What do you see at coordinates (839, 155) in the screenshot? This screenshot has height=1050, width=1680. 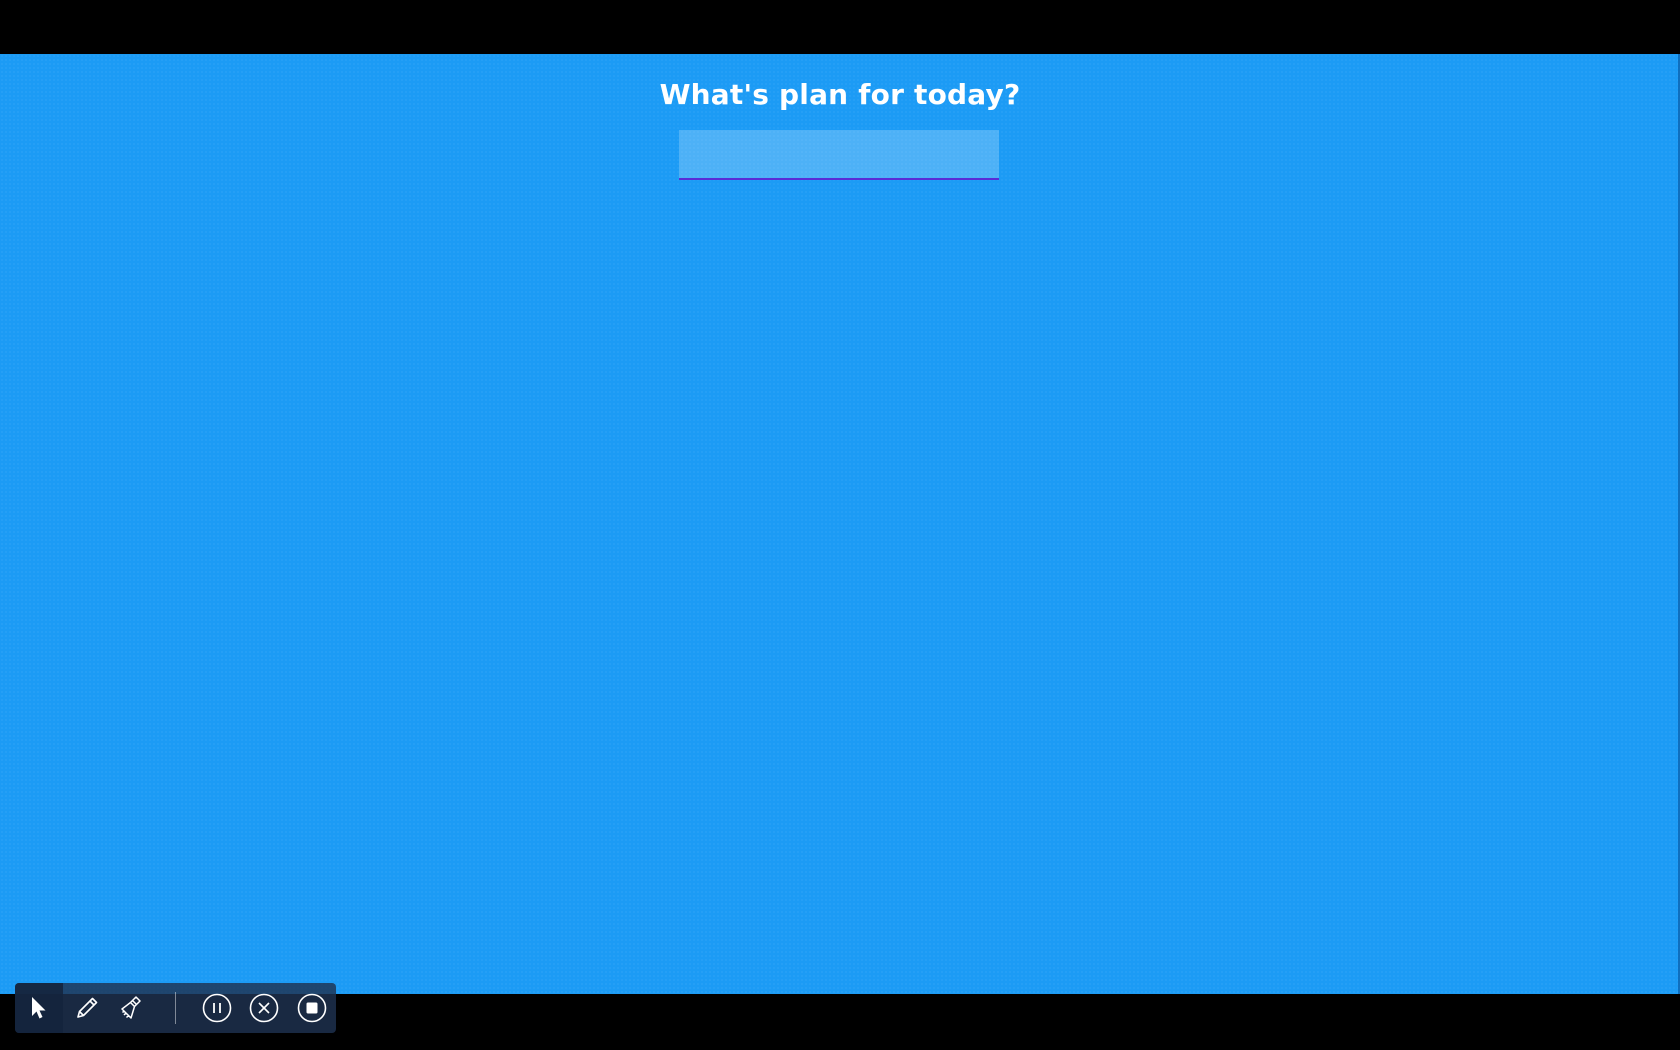 I see `task-input` at bounding box center [839, 155].